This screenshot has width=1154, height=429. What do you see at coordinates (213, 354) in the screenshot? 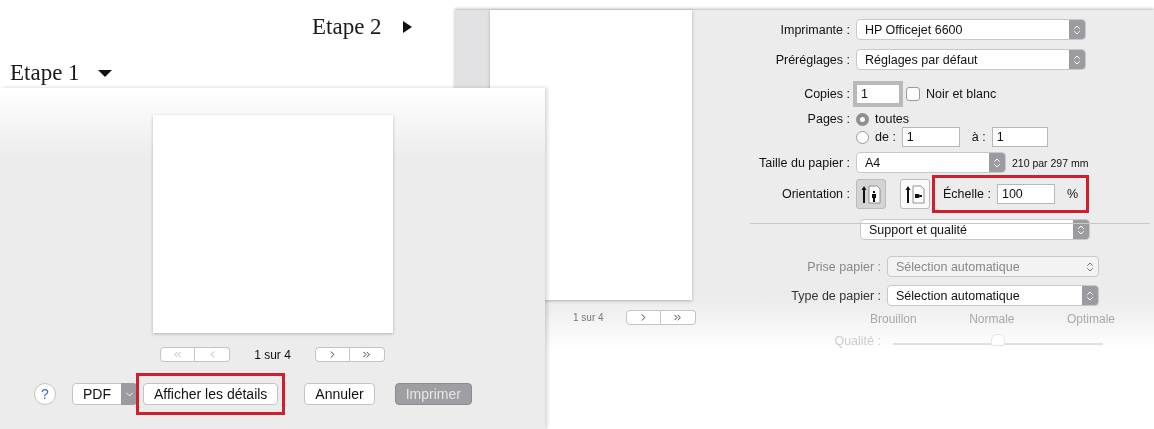
I see `previous-page-button` at bounding box center [213, 354].